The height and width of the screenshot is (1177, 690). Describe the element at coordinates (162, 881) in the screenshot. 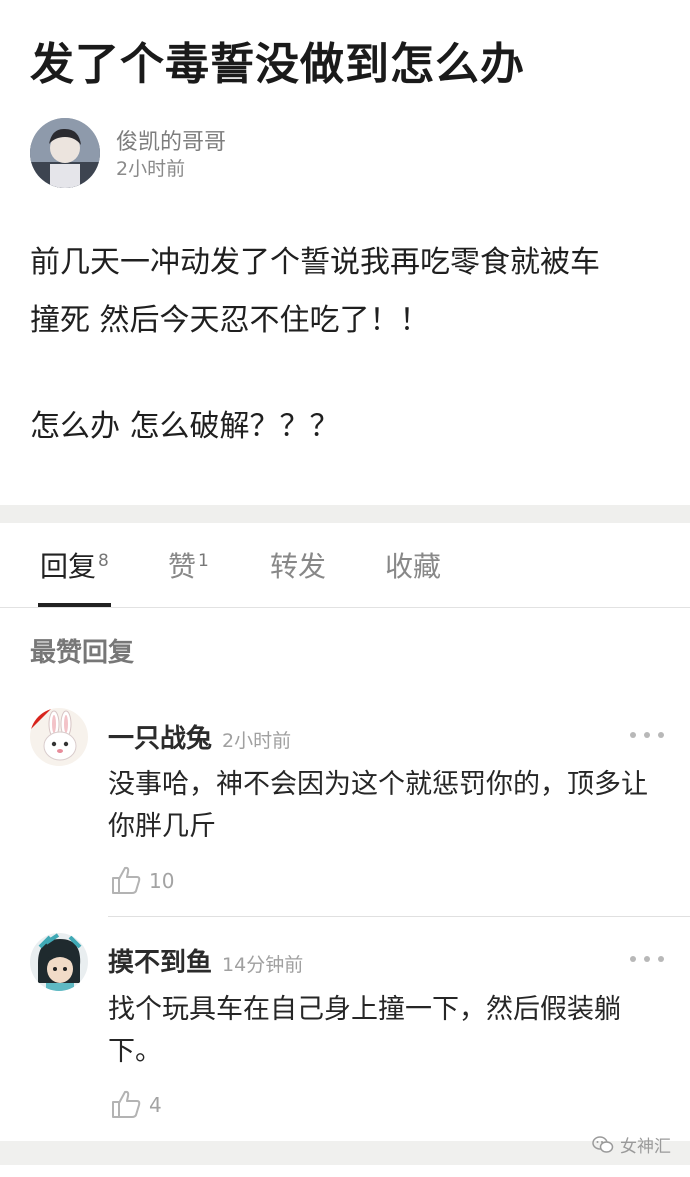

I see `like-count: 10` at that location.